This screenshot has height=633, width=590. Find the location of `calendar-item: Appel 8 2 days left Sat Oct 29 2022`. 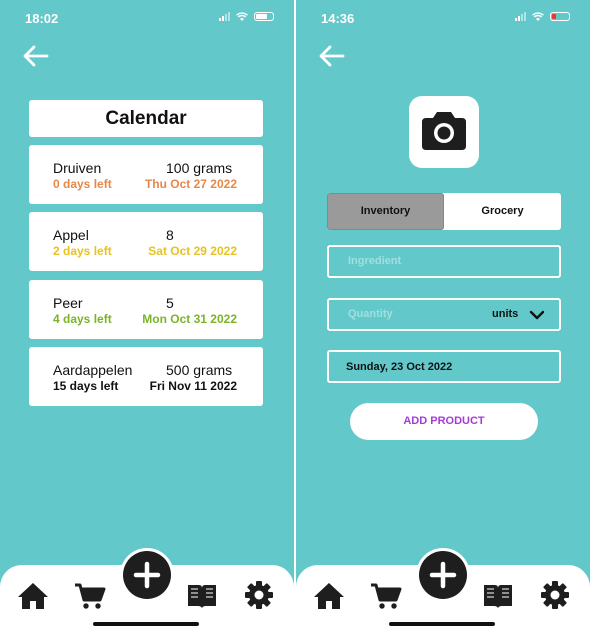

calendar-item: Appel 8 2 days left Sat Oct 29 2022 is located at coordinates (146, 241).